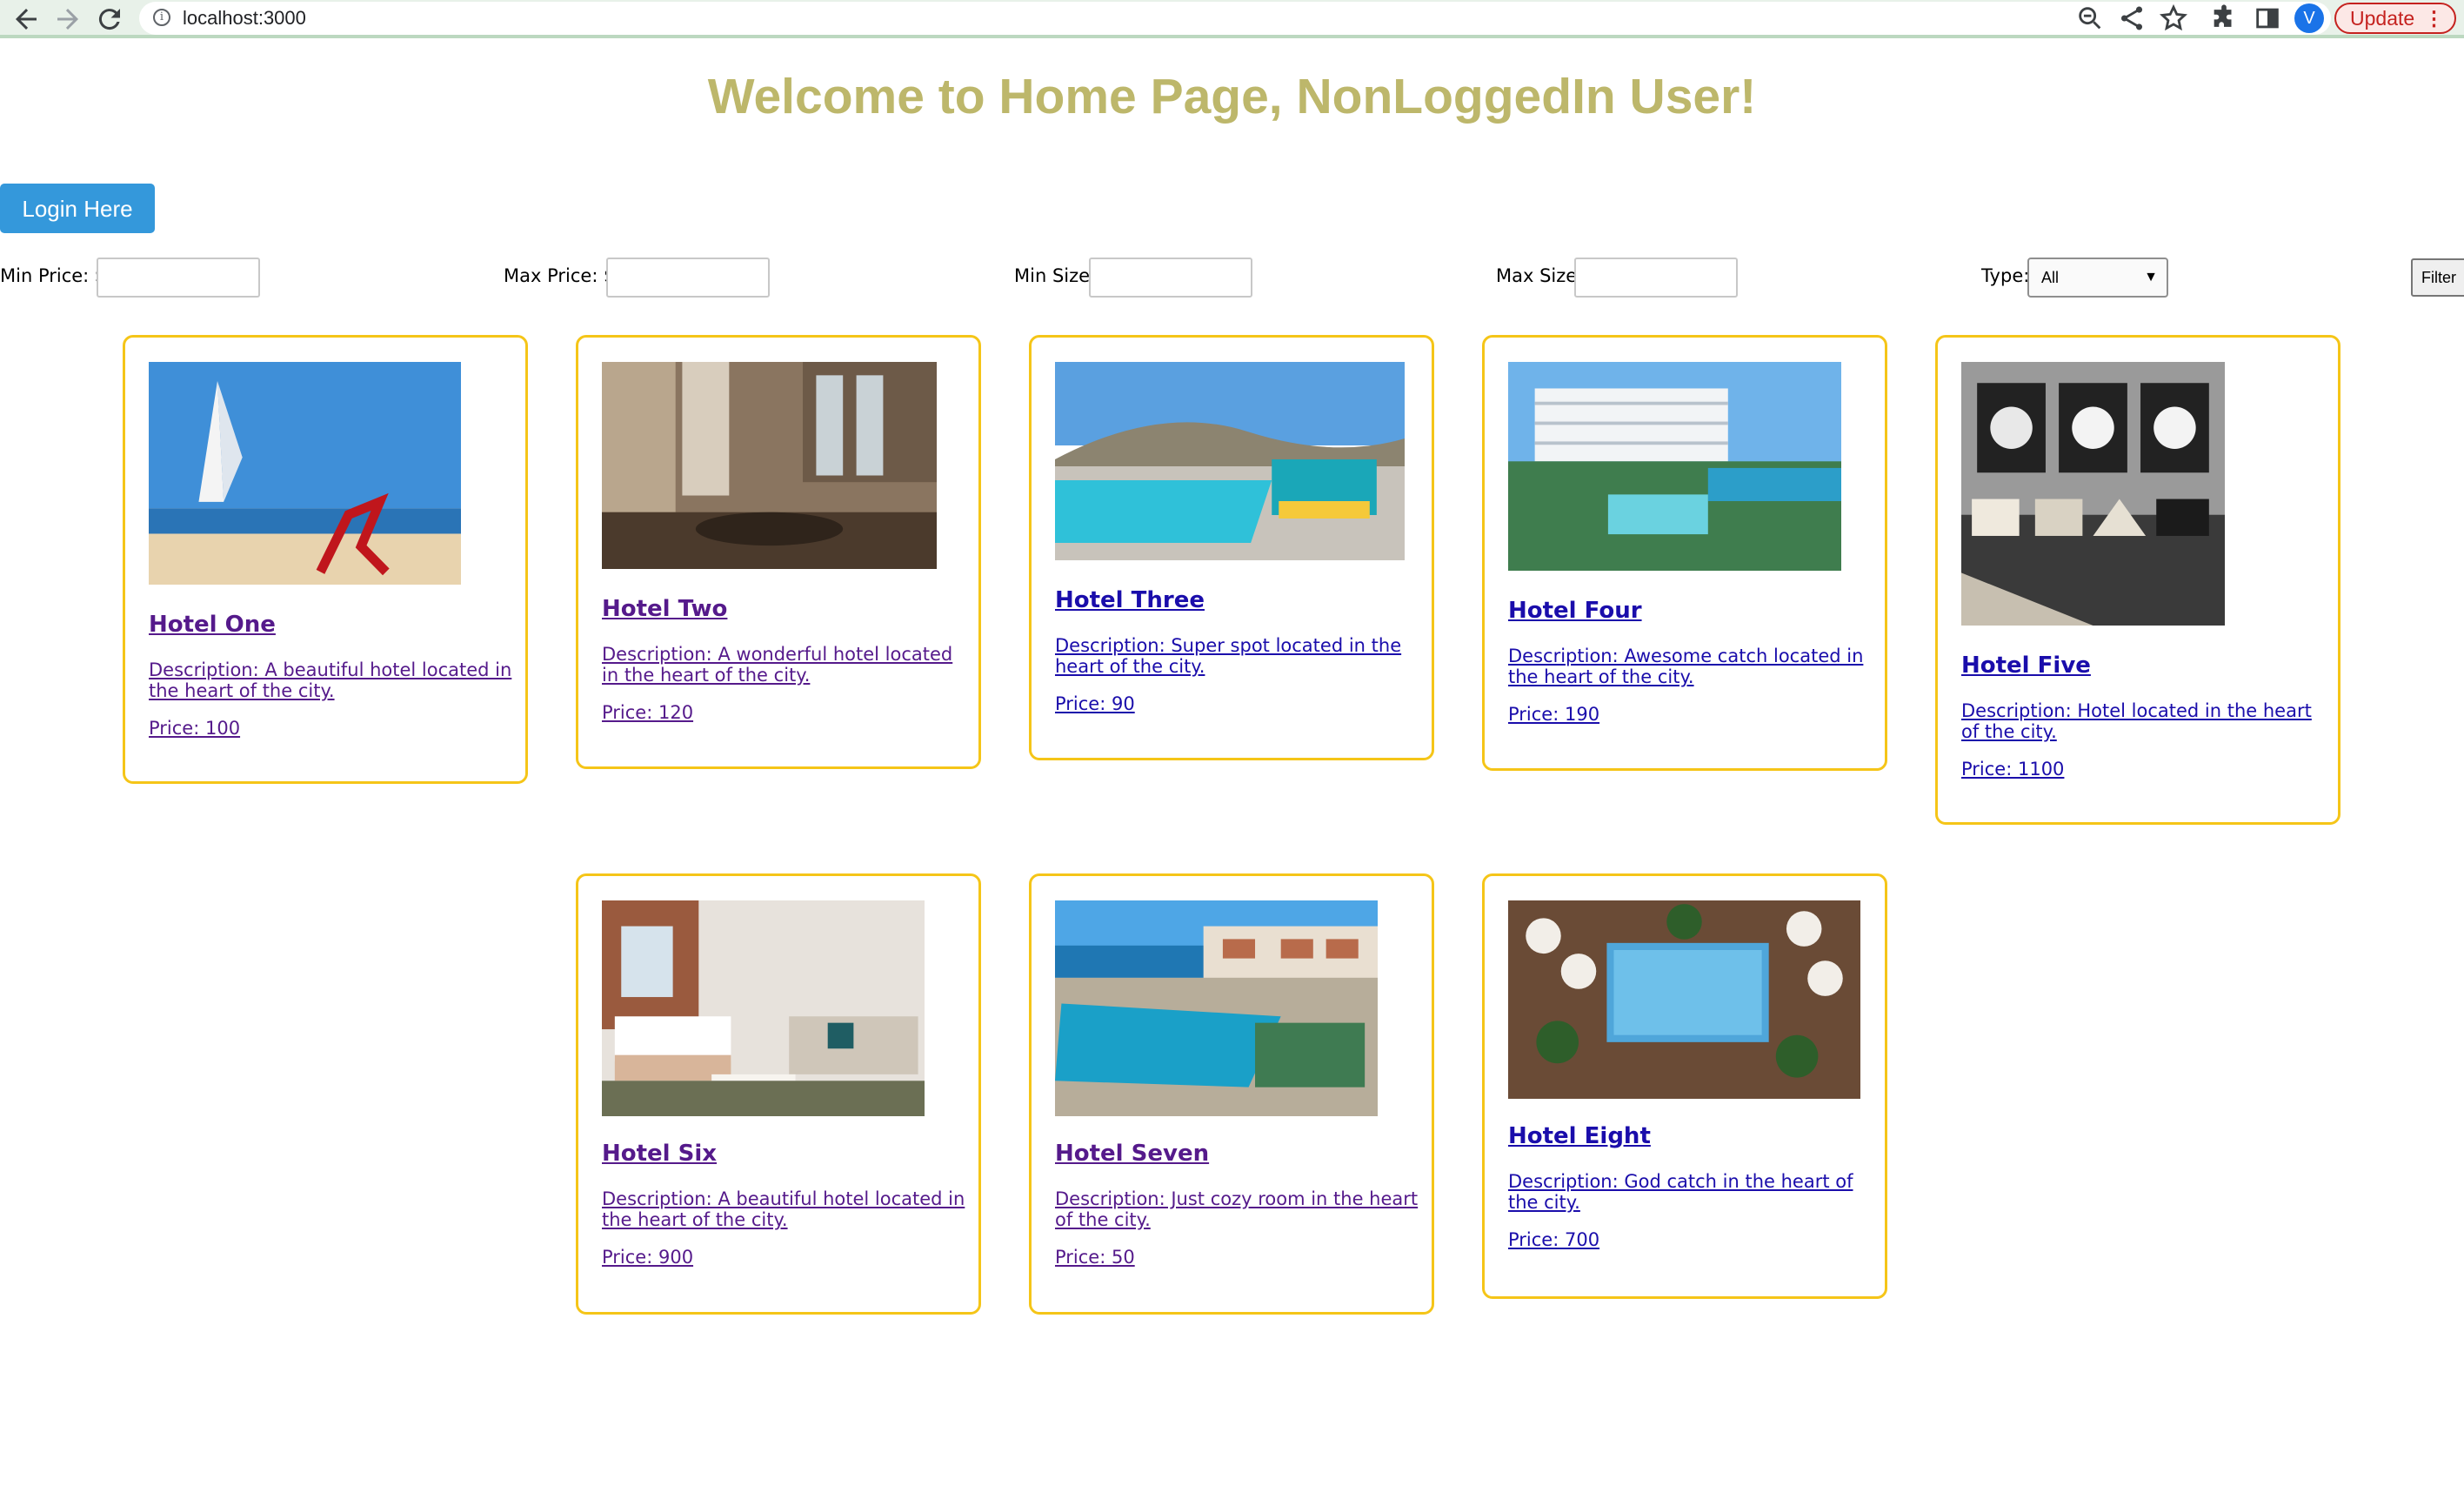 This screenshot has height=1499, width=2464. I want to click on hotel-price: Price: 190, so click(1553, 714).